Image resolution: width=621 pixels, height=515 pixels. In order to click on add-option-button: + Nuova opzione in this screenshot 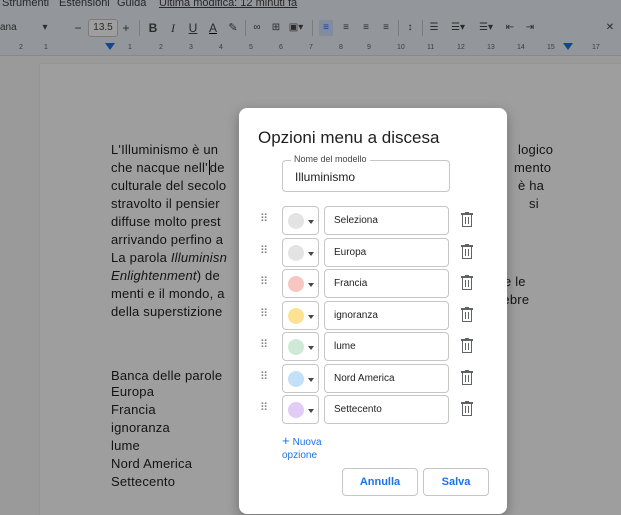, I will do `click(312, 448)`.